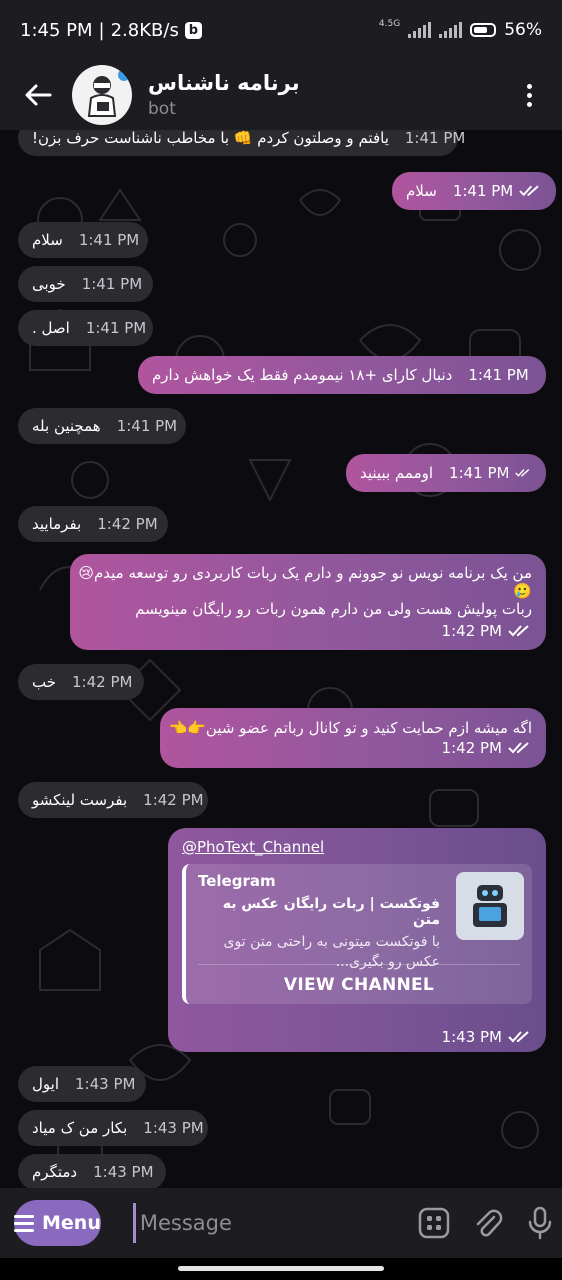 This screenshot has height=1280, width=562. I want to click on clock: 1:45 PM, so click(56, 30).